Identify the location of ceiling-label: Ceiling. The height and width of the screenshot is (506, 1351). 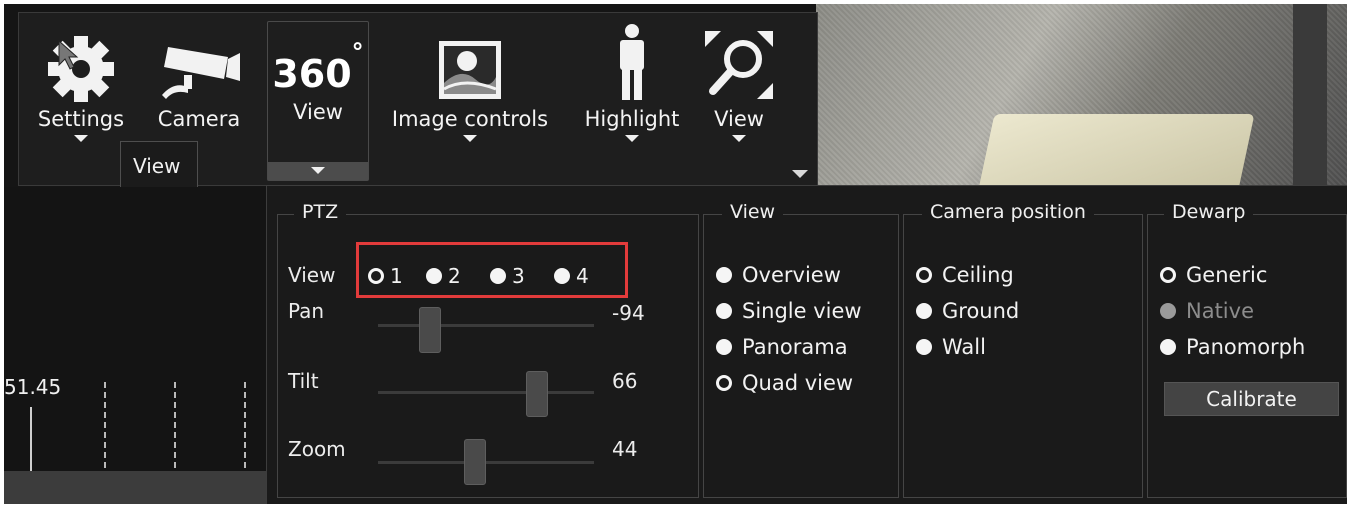
(978, 275).